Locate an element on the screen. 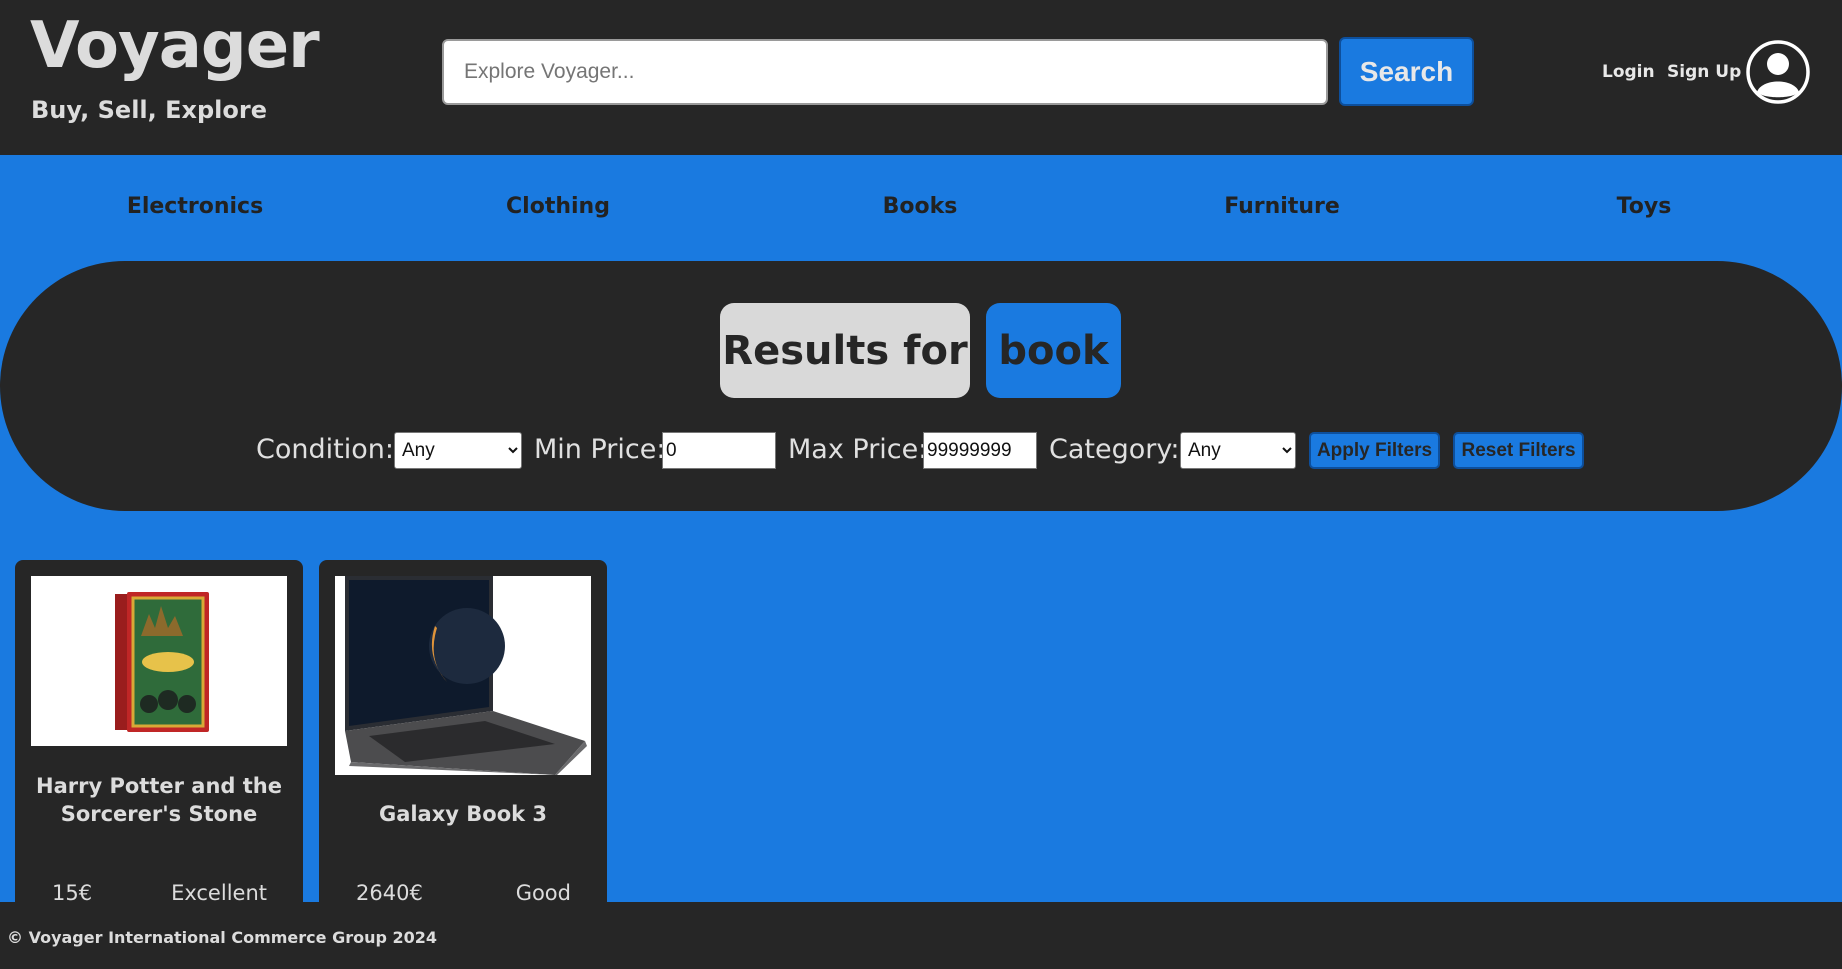 The image size is (1842, 969). search-input is located at coordinates (885, 72).